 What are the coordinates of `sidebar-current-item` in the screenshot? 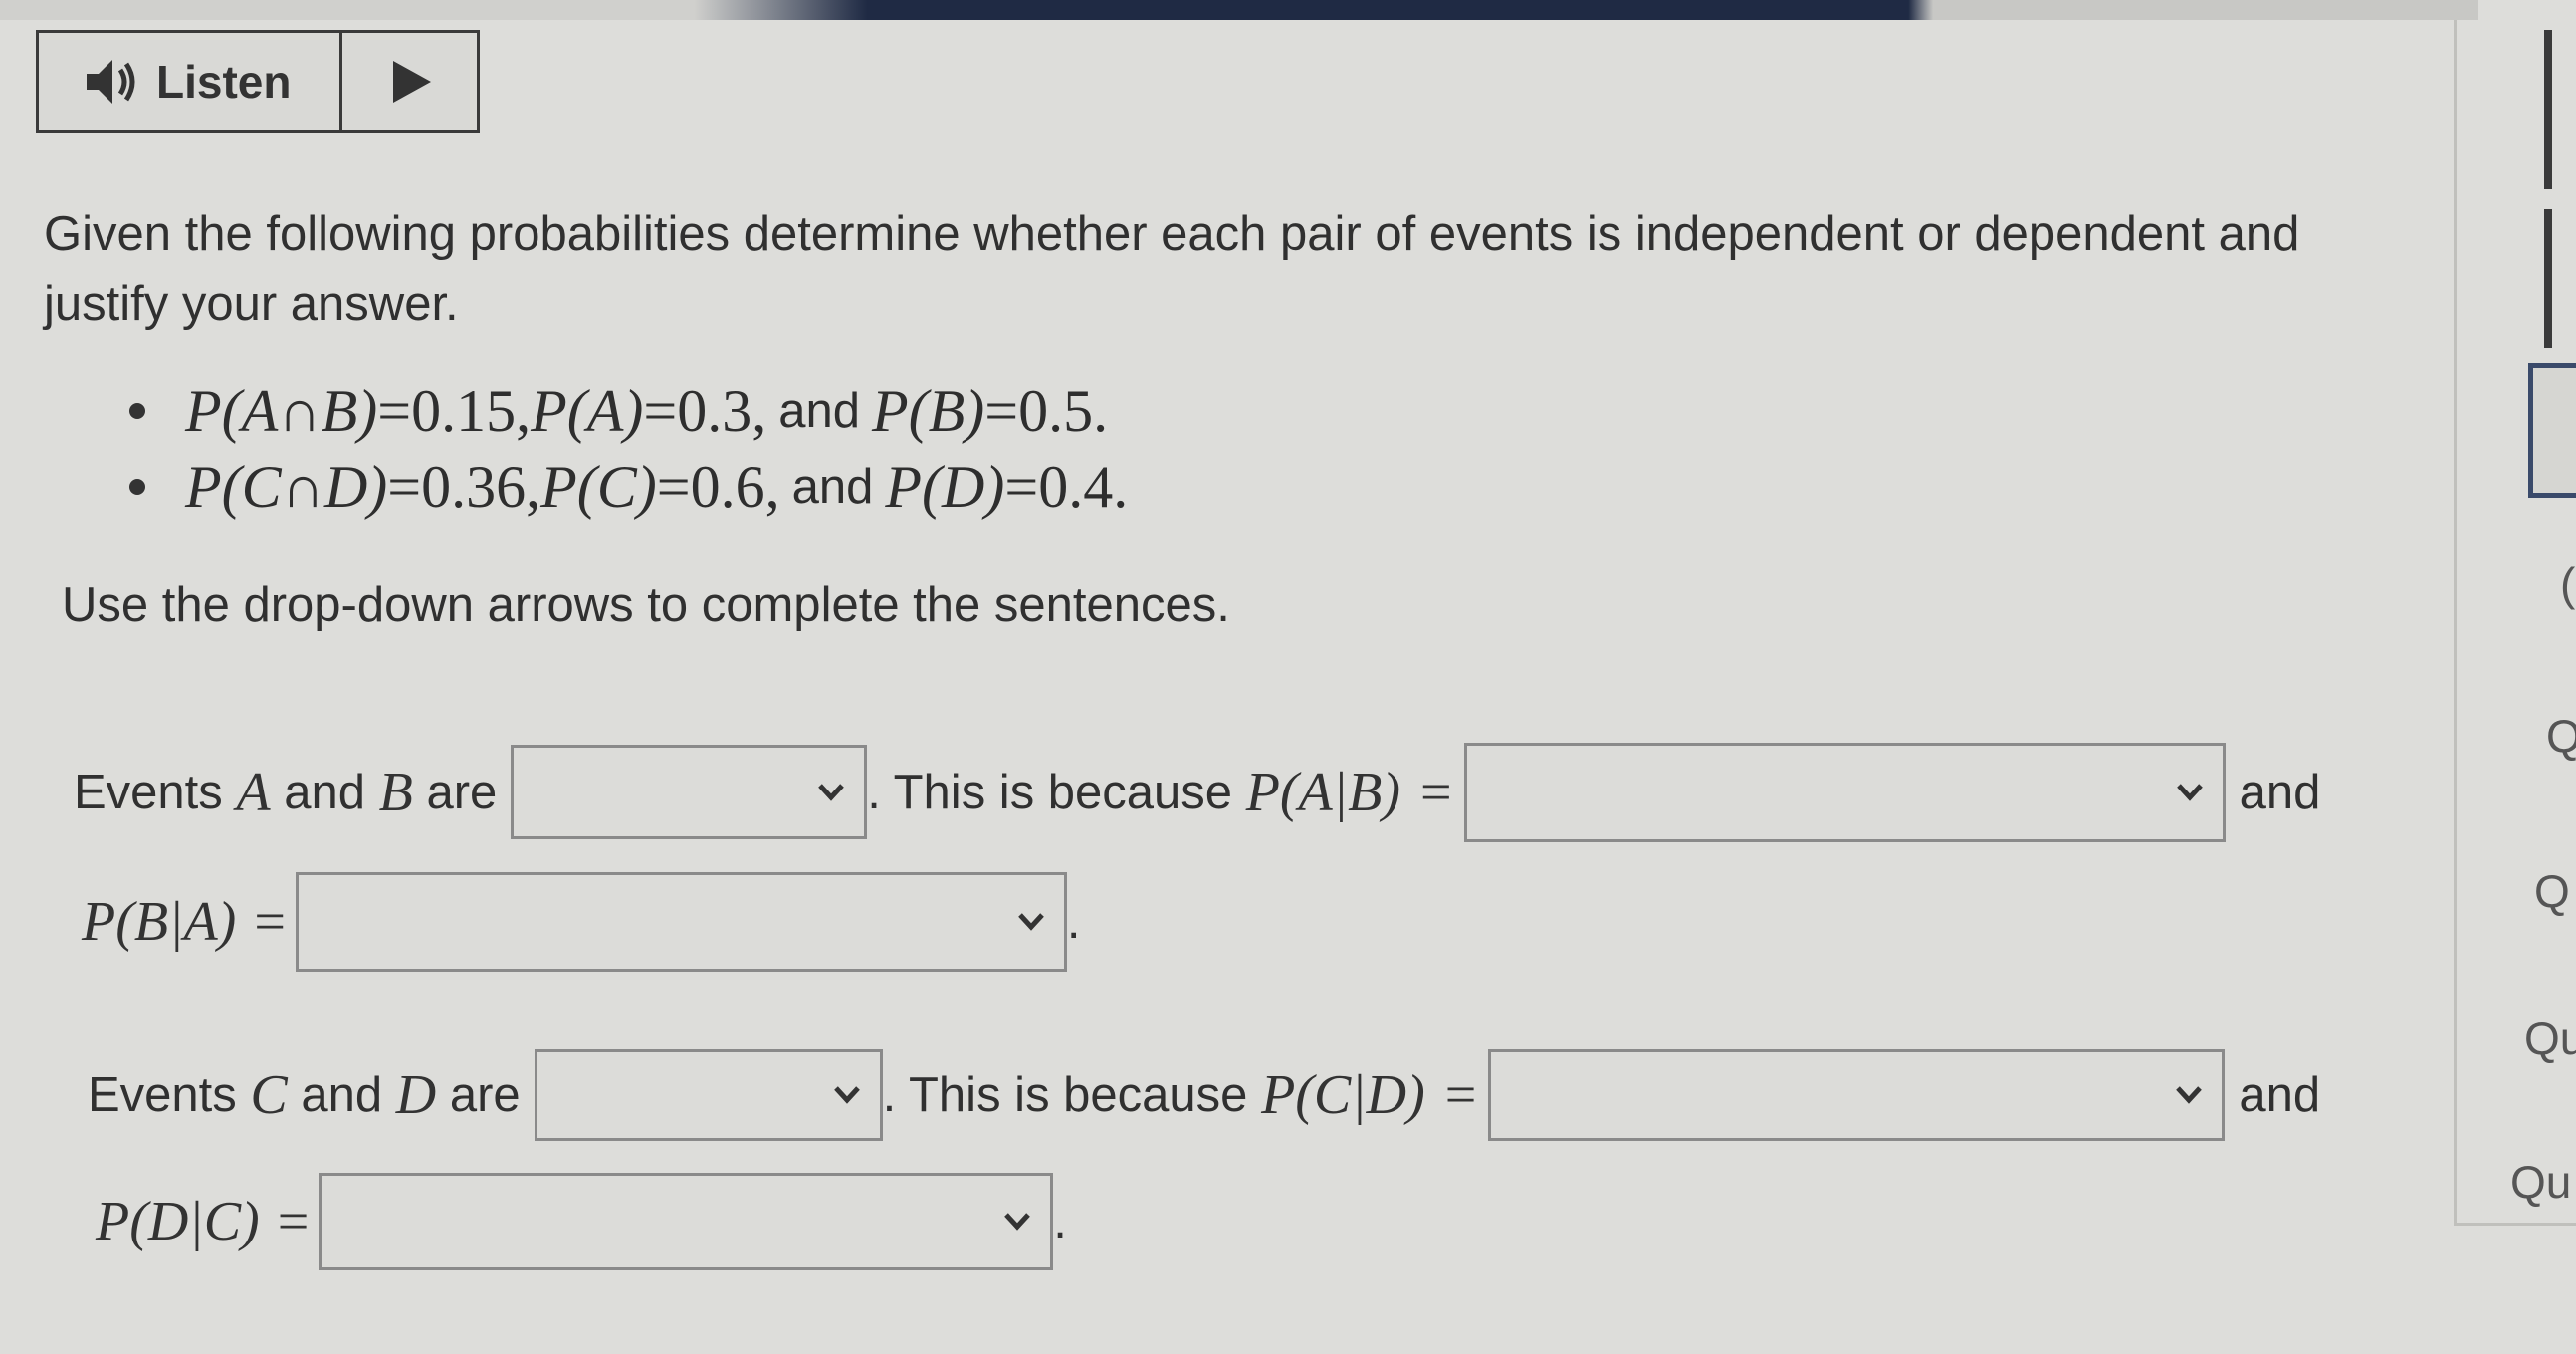 It's located at (2552, 431).